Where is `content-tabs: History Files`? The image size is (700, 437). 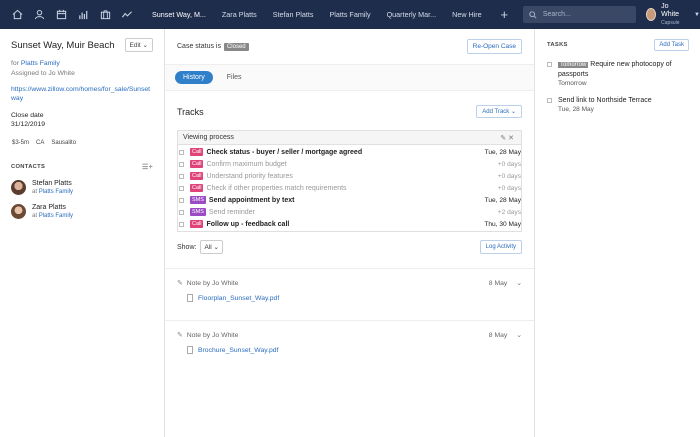 content-tabs: History Files is located at coordinates (349, 78).